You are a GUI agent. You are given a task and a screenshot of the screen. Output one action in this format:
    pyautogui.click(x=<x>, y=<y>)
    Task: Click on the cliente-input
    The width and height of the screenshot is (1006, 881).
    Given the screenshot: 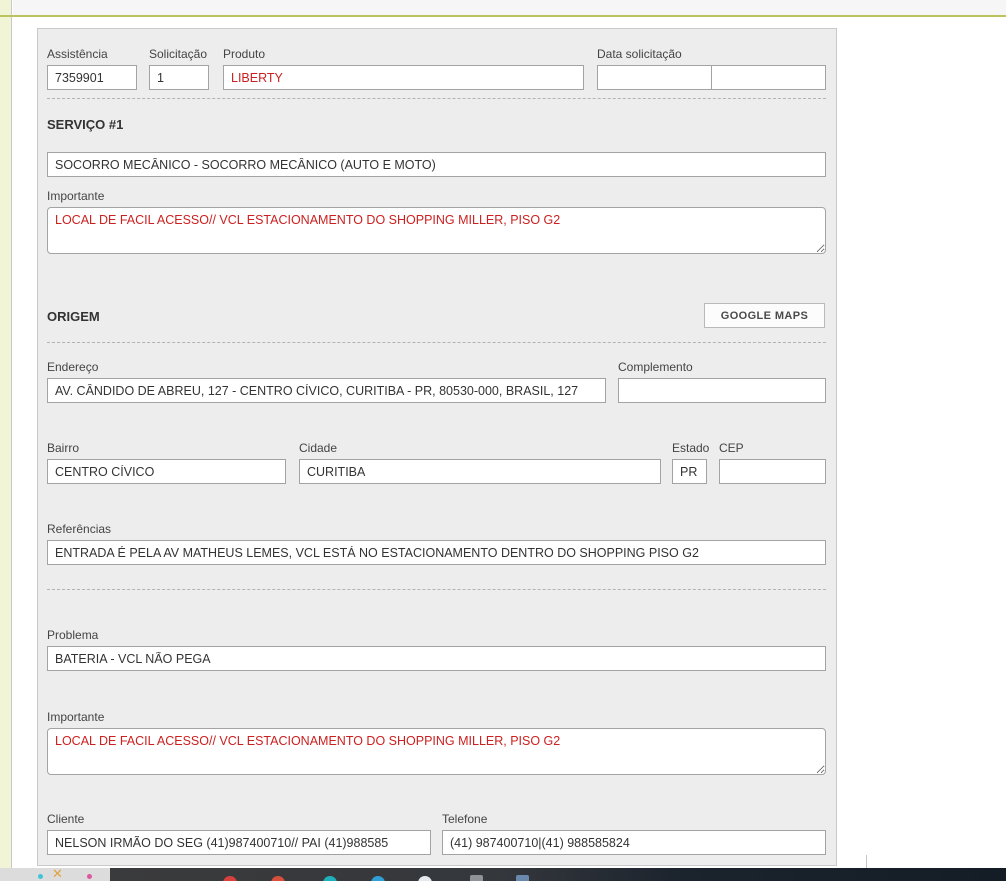 What is the action you would take?
    pyautogui.click(x=239, y=842)
    